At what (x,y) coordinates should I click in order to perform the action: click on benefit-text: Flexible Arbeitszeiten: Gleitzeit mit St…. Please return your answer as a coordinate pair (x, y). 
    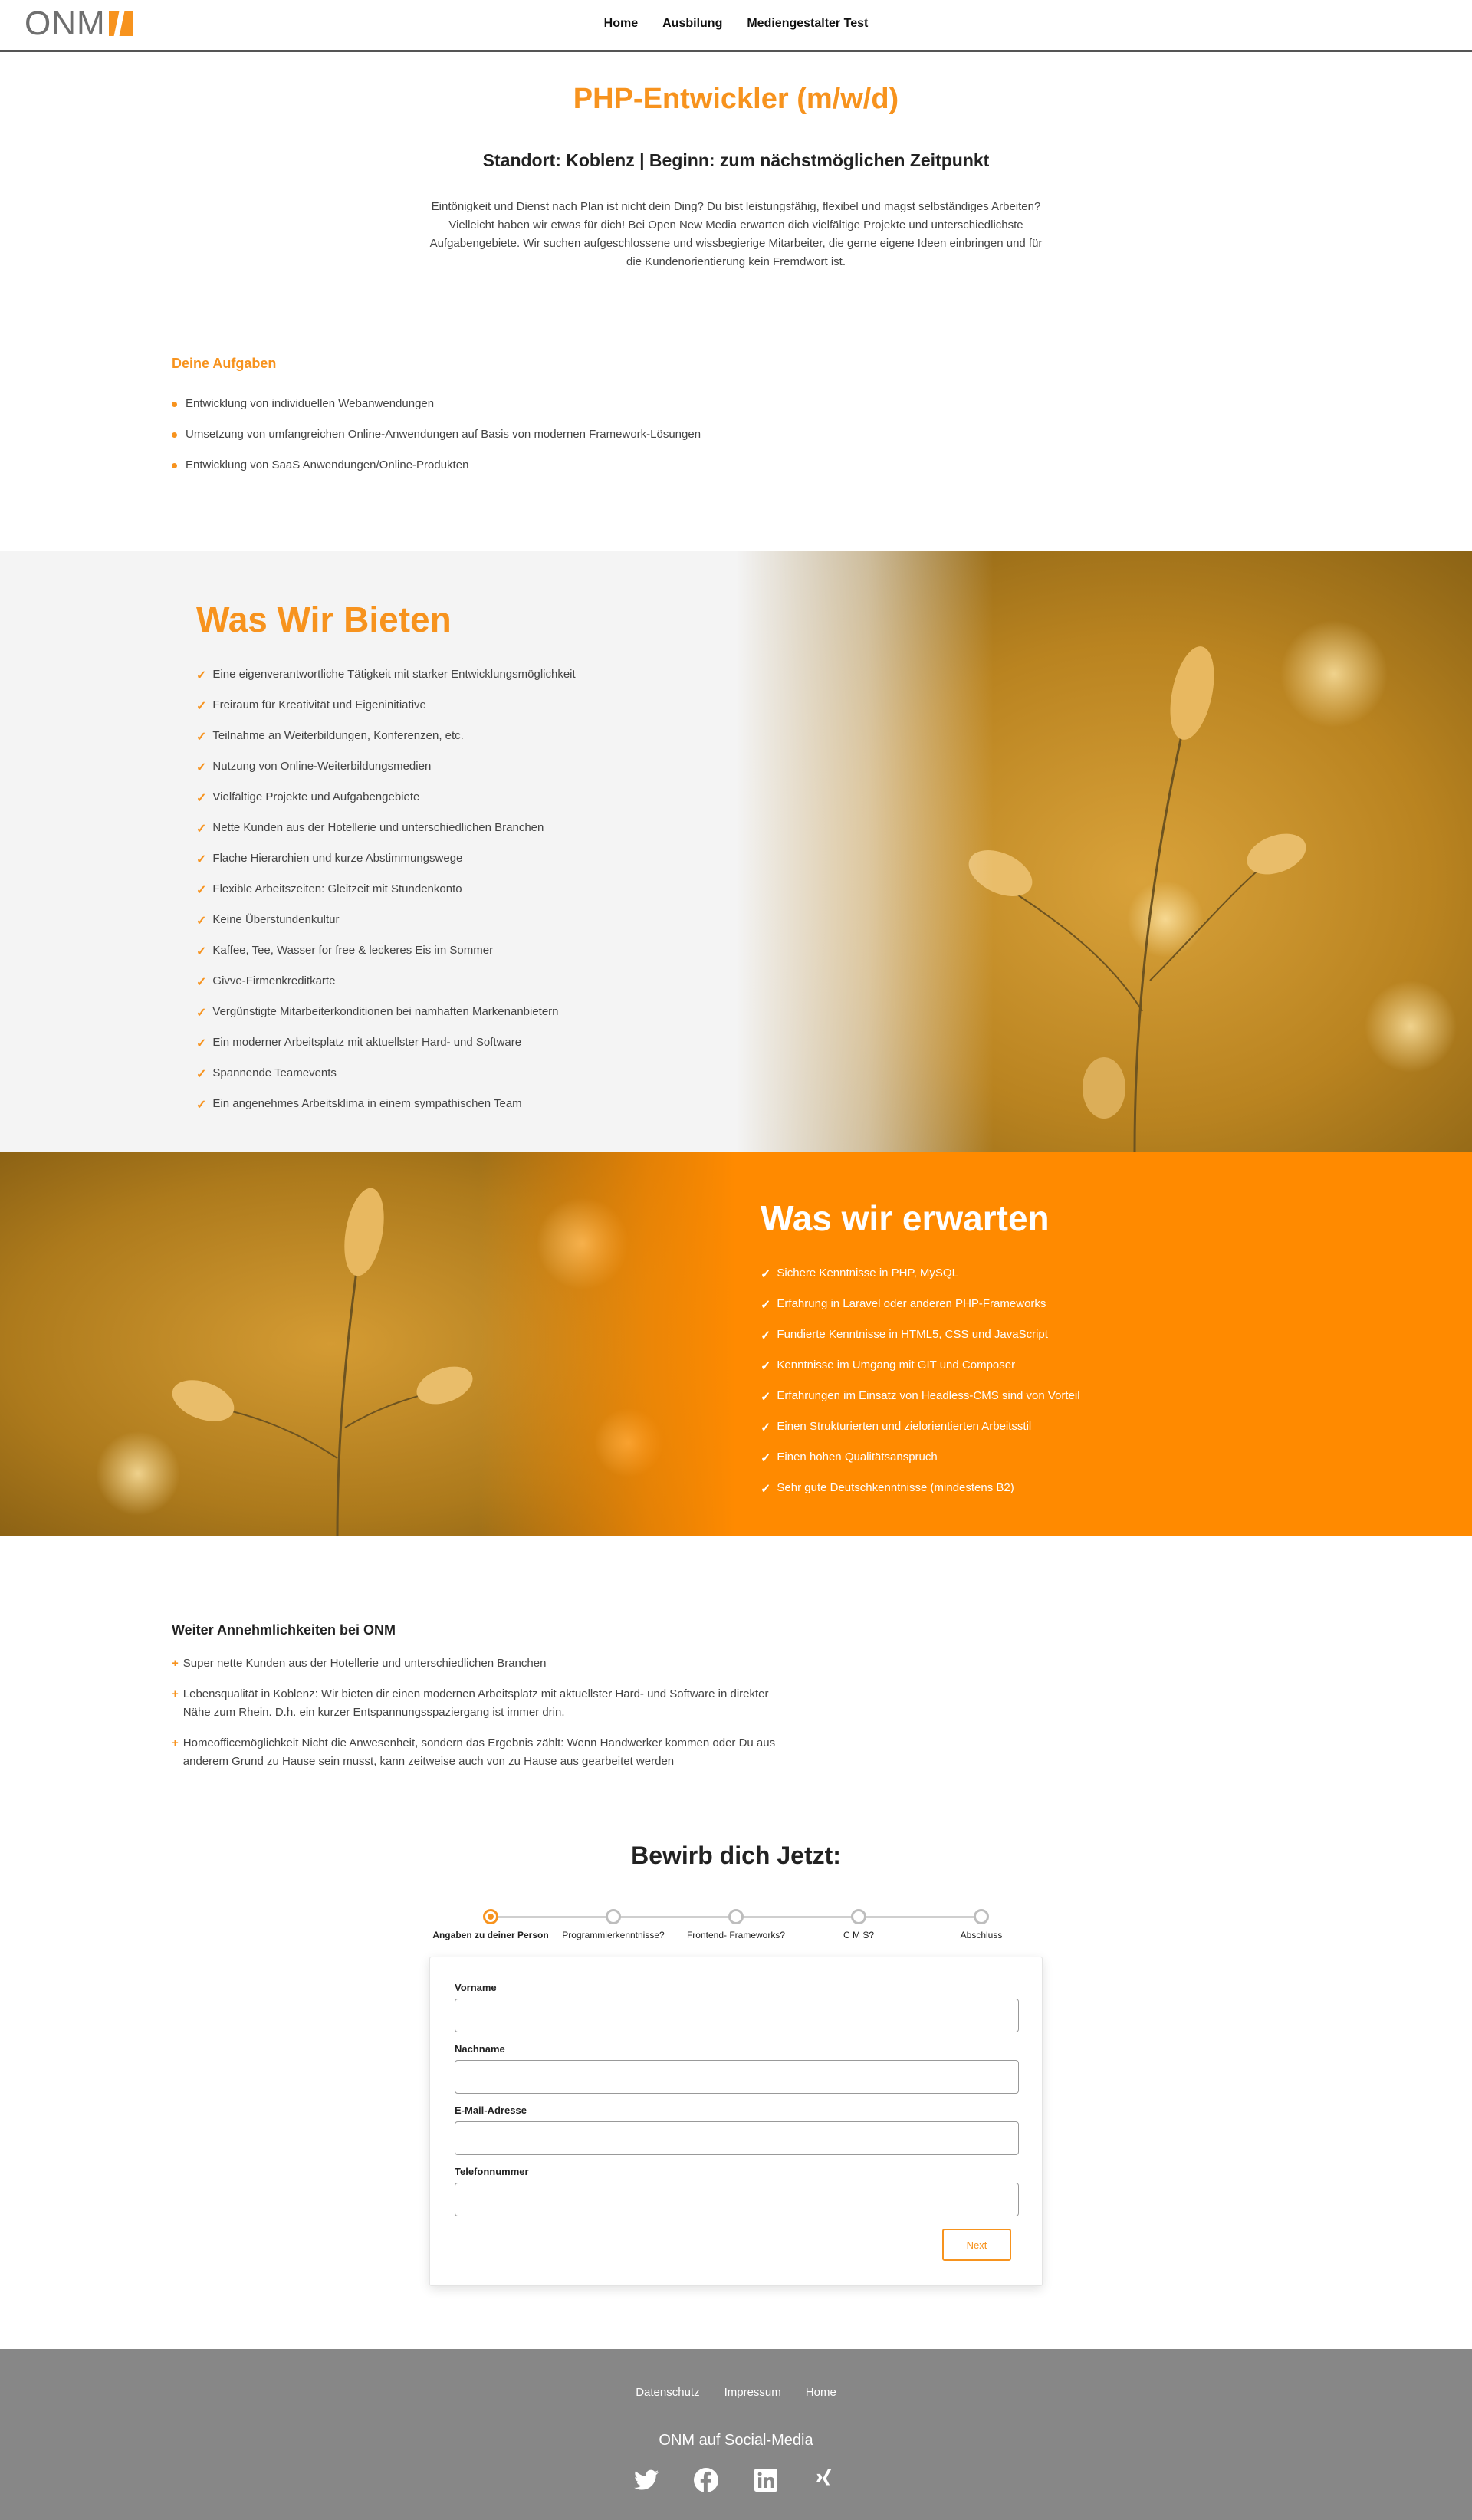
    Looking at the image, I should click on (337, 889).